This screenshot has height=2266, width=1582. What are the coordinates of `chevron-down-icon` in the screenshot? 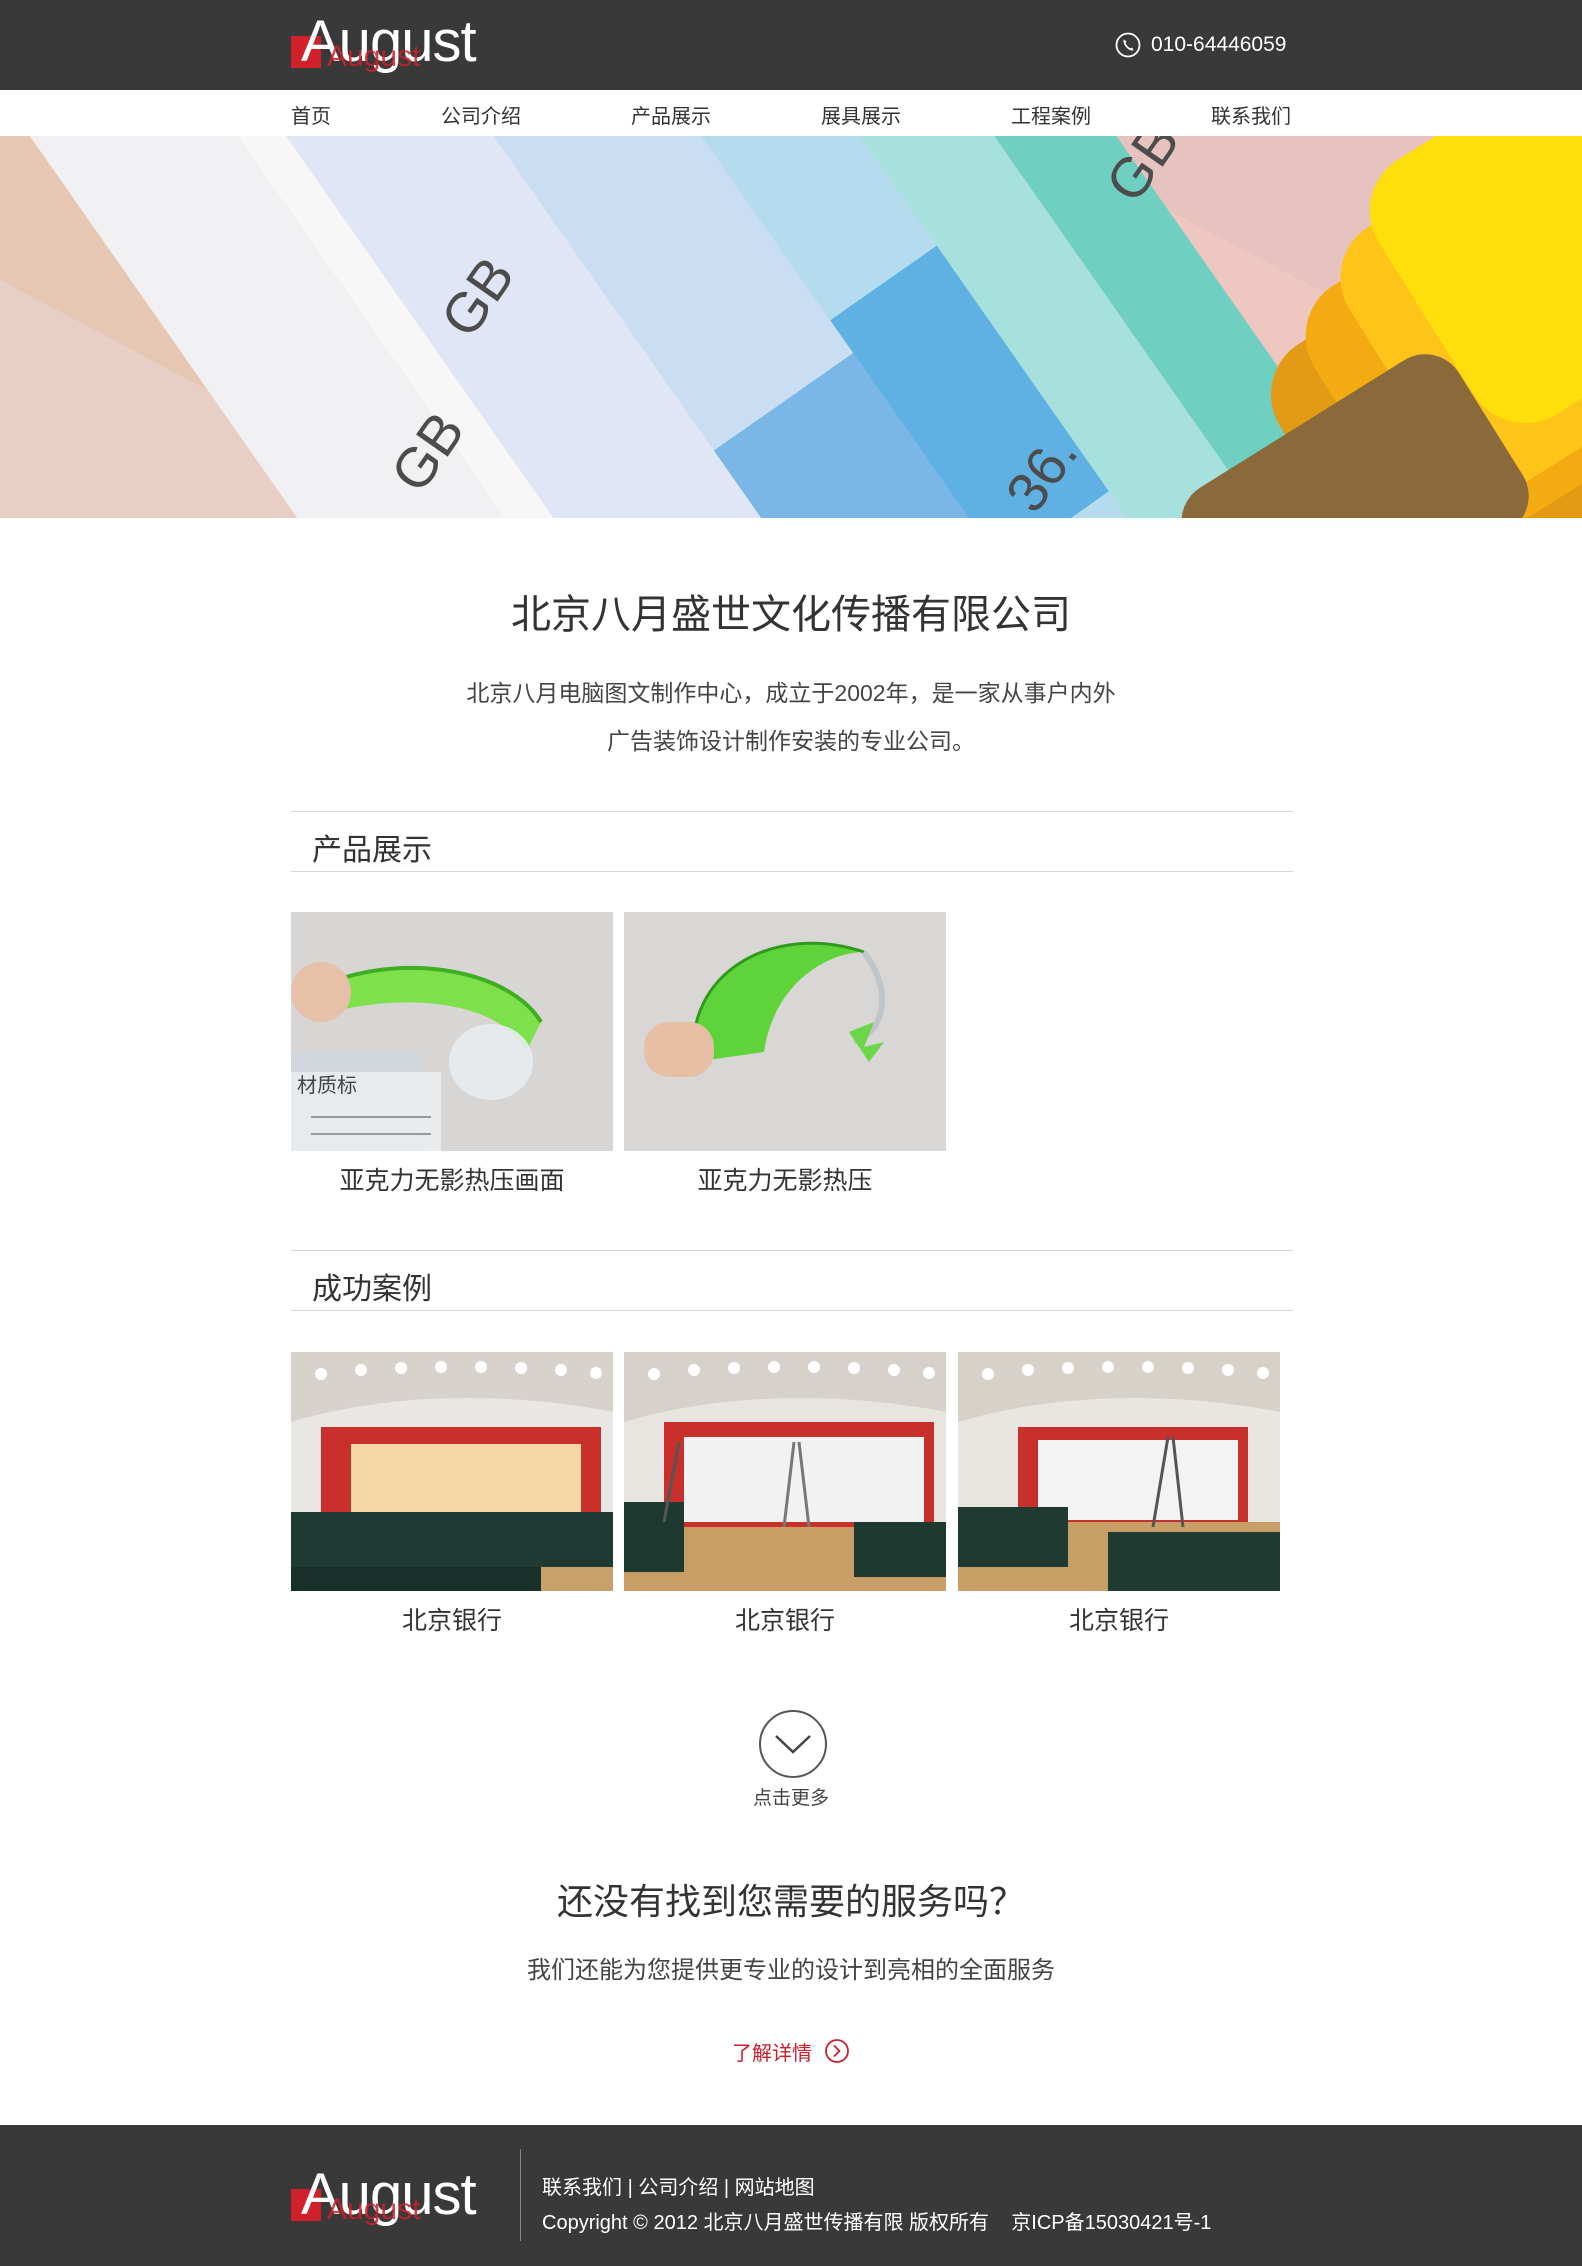 It's located at (793, 1744).